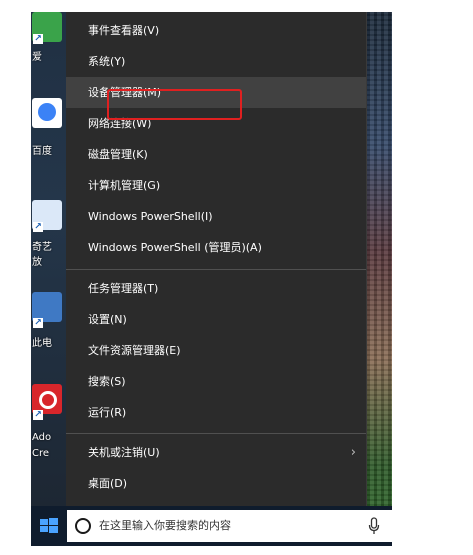 Image resolution: width=473 pixels, height=555 pixels. I want to click on menu-item-event-viewer: 事件查看器(V), so click(216, 30).